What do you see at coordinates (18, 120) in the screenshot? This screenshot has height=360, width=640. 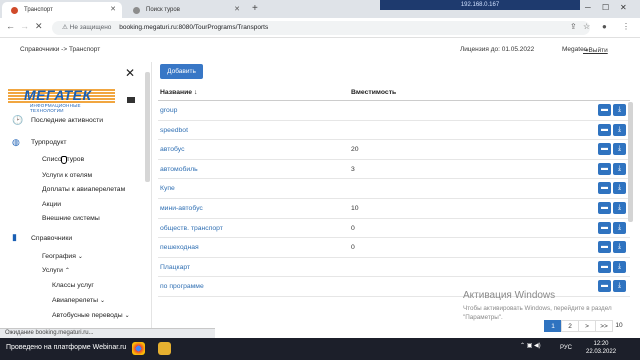 I see `history-icon: 🕑` at bounding box center [18, 120].